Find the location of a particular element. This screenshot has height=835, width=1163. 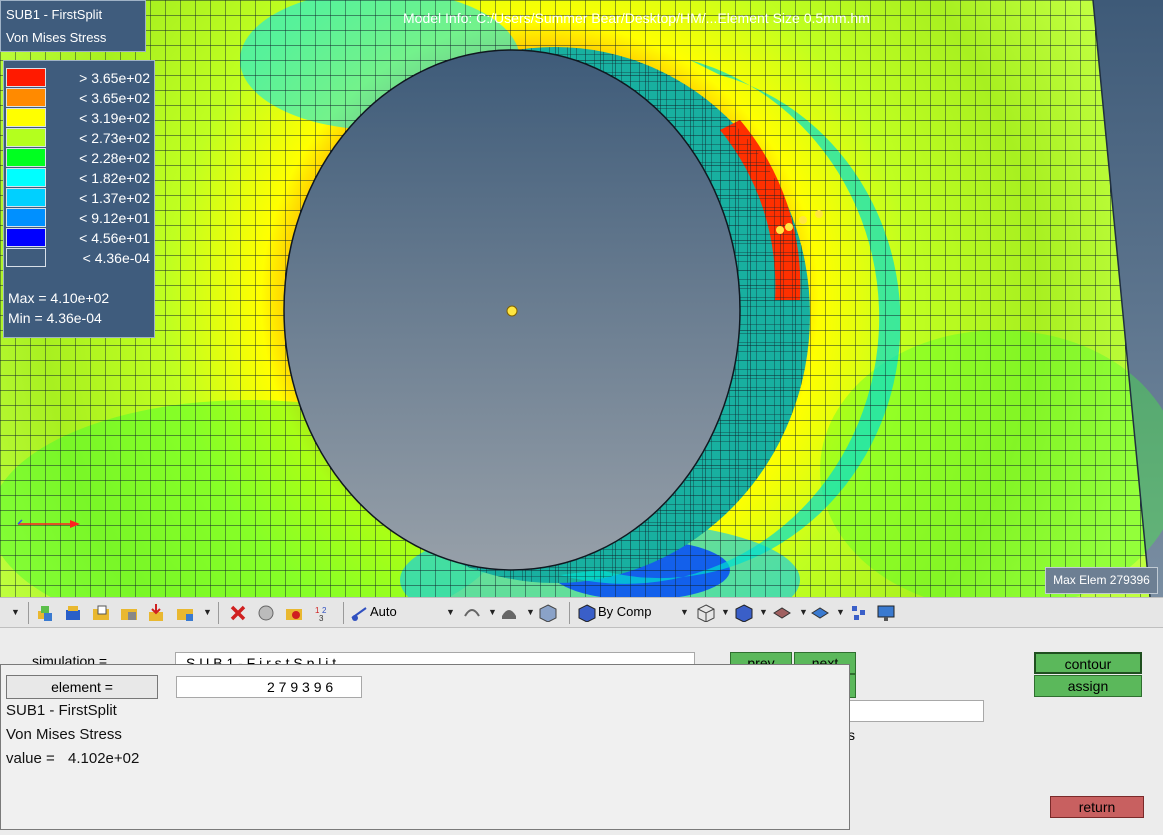

legend-label: < 2.28e+02 is located at coordinates (114, 158).